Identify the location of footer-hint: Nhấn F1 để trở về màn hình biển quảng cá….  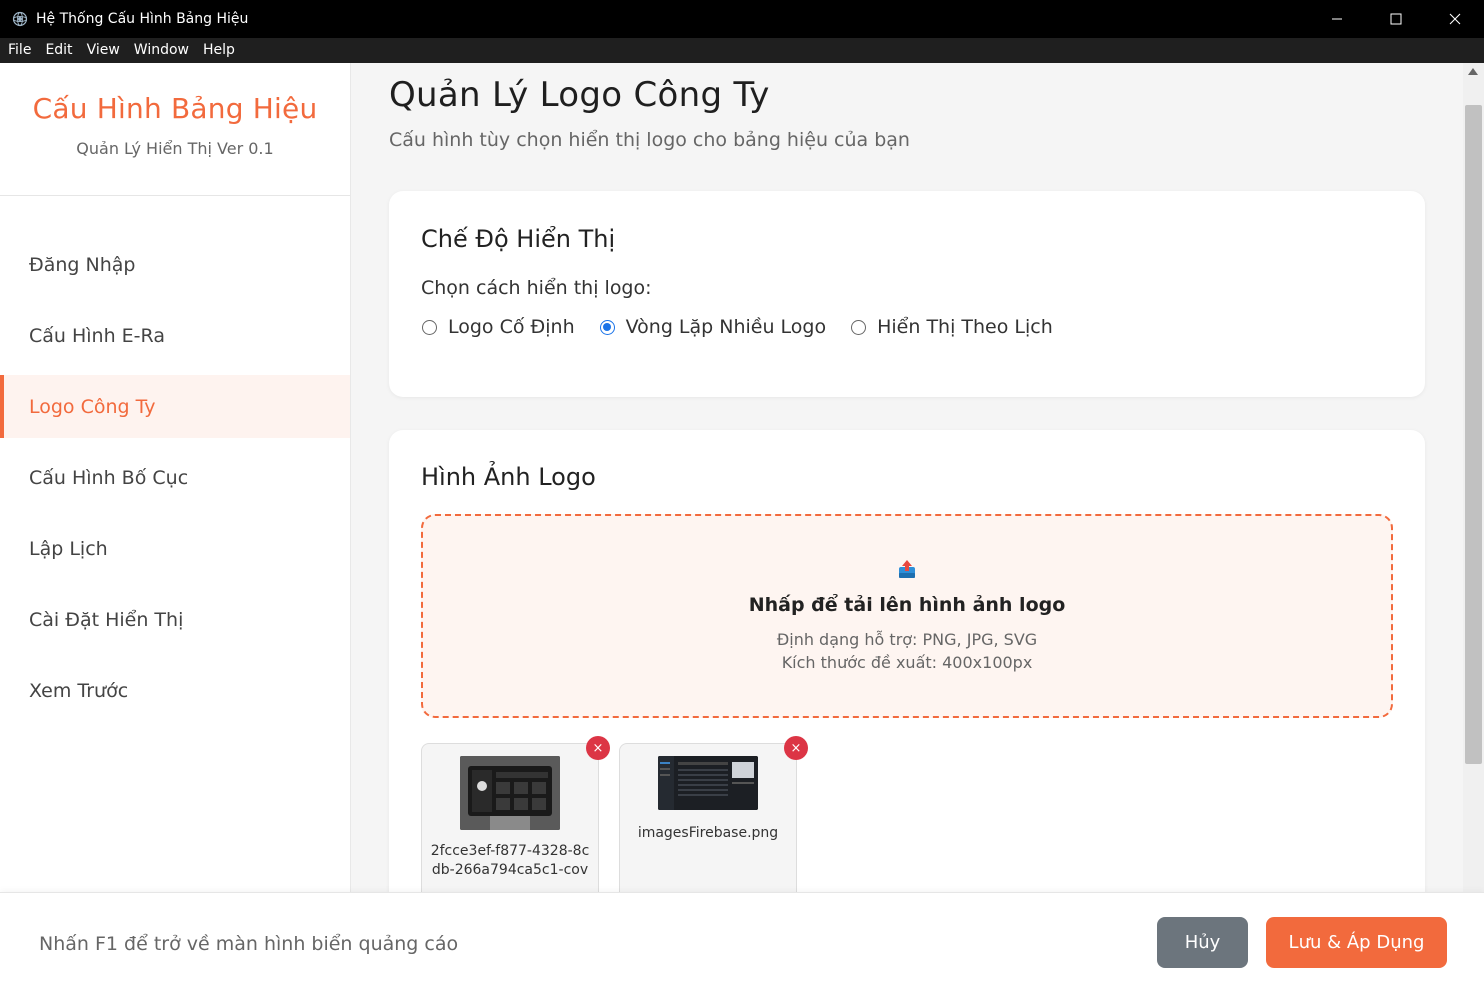
(249, 944).